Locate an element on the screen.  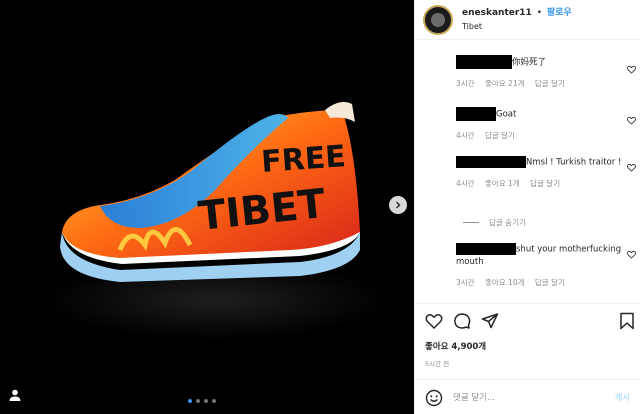
comment-likes: 좋아요 1개 is located at coordinates (502, 183).